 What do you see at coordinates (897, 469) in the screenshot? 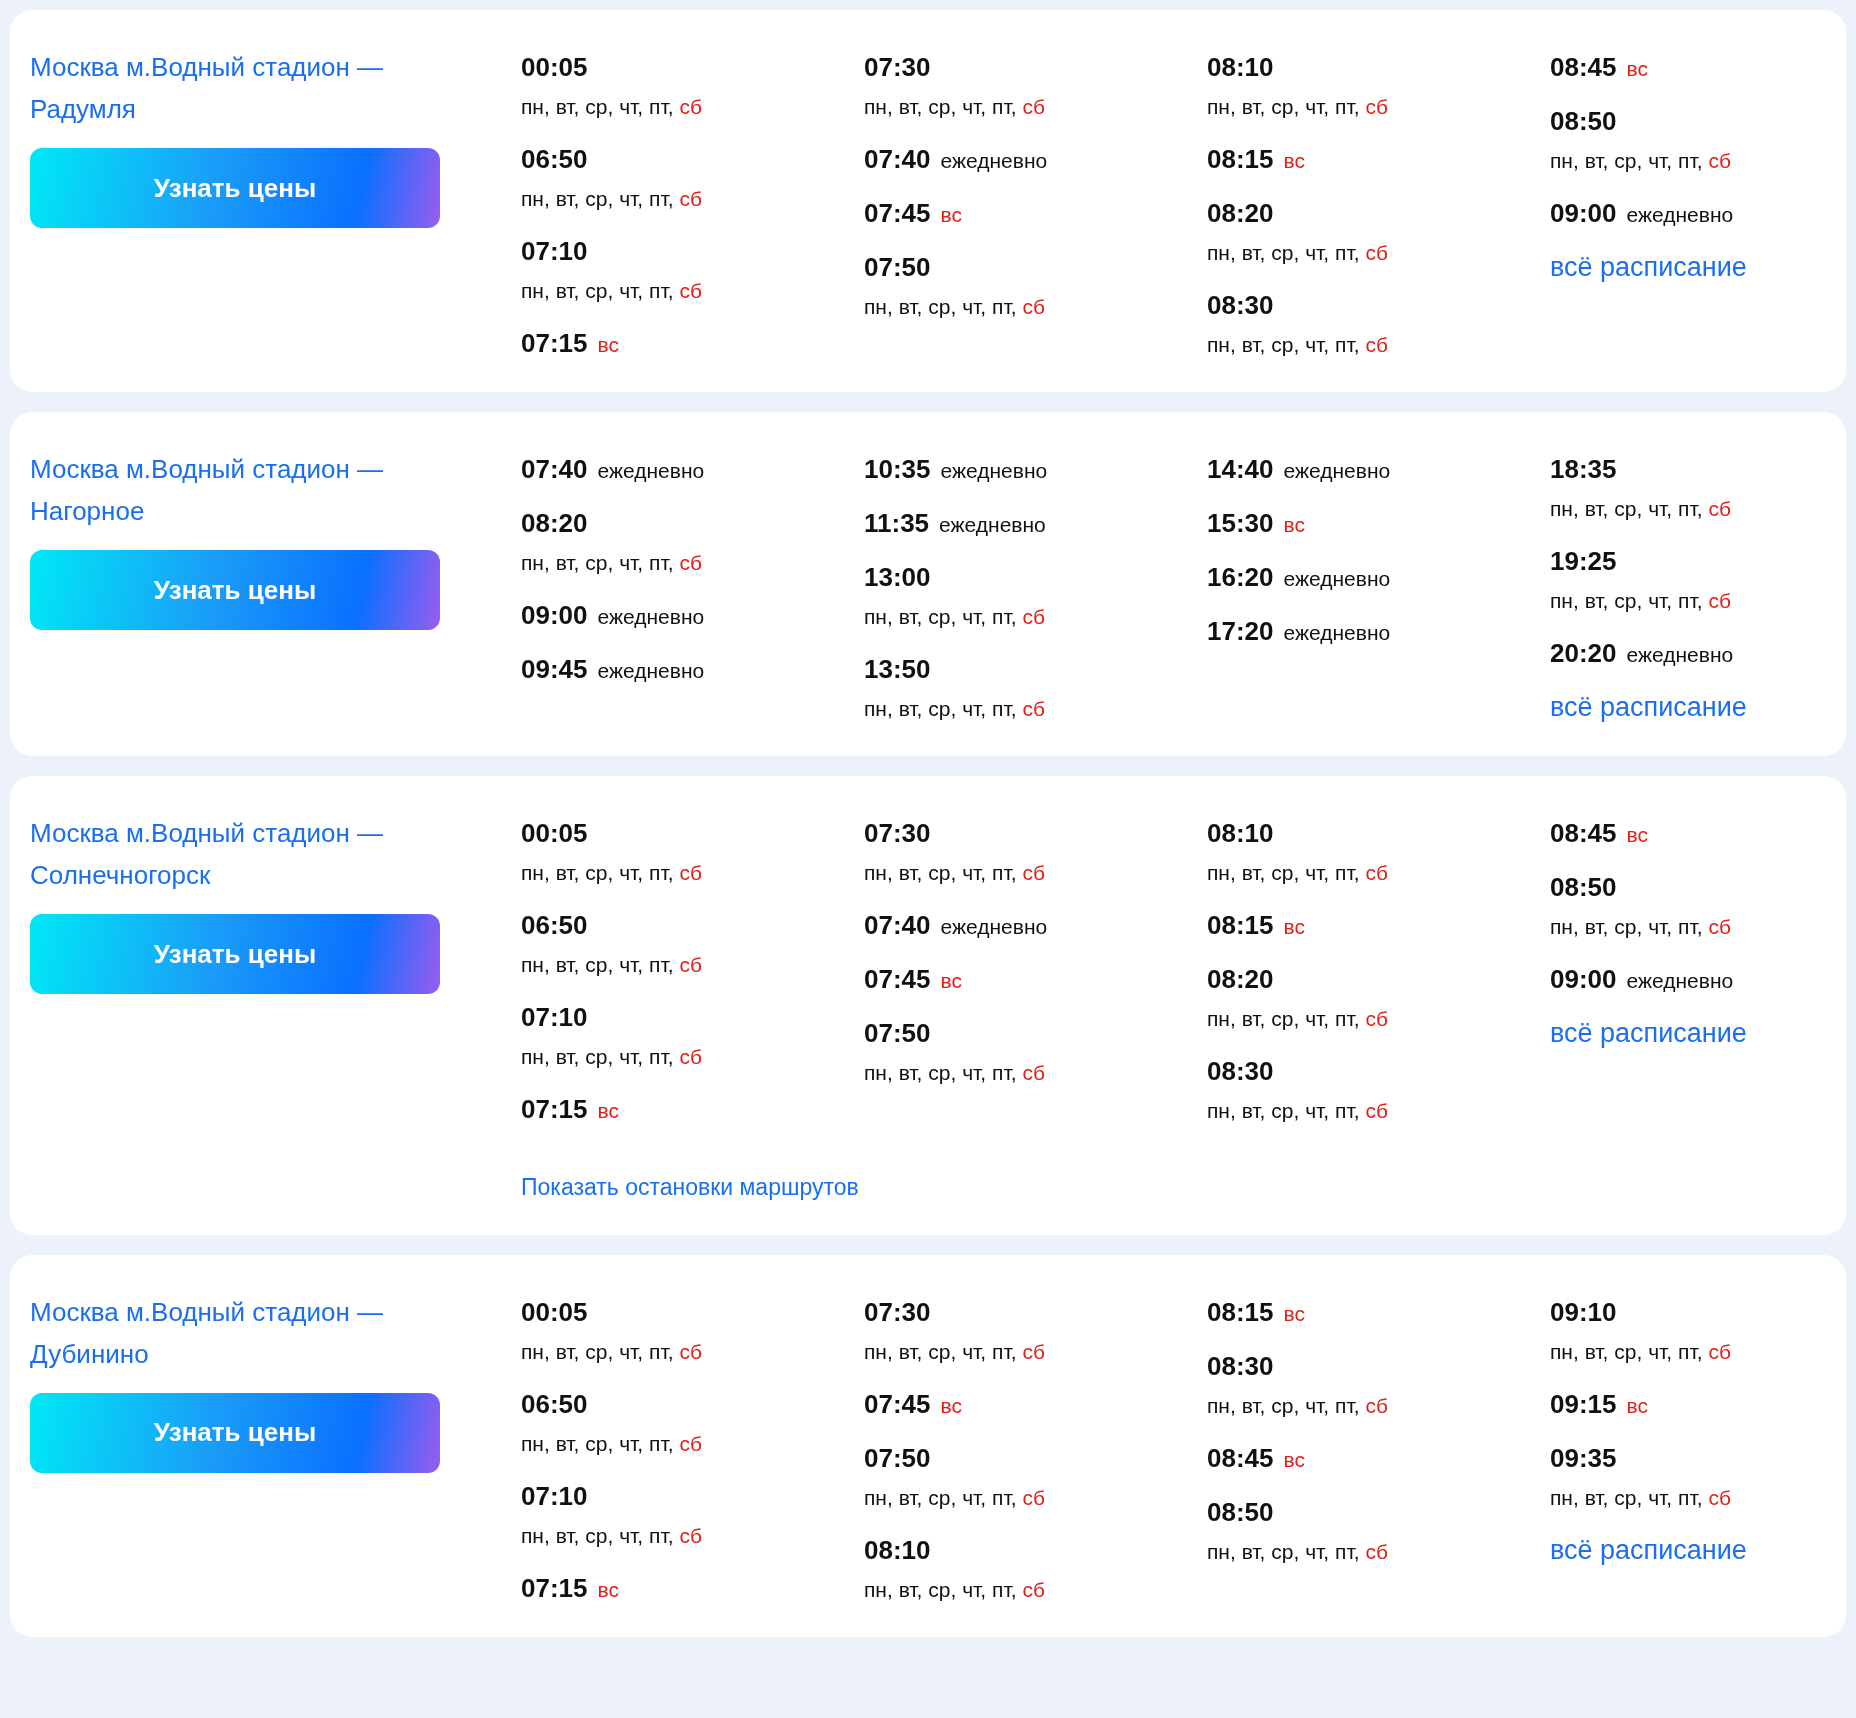
I see `departure-time: 10:35` at bounding box center [897, 469].